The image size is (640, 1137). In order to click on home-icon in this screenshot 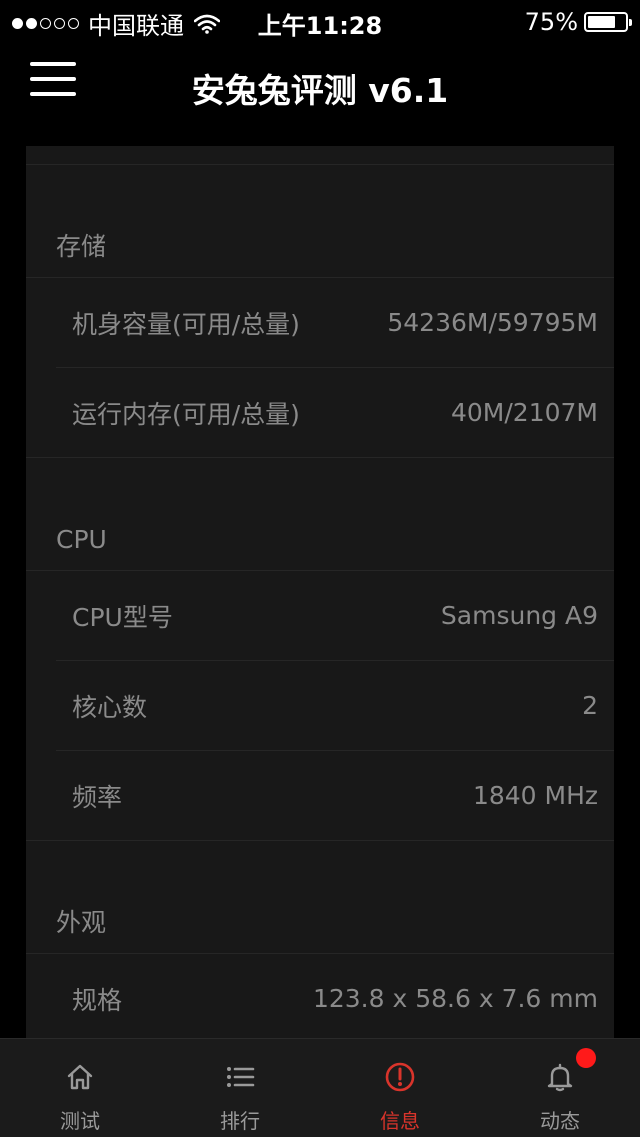, I will do `click(80, 1077)`.